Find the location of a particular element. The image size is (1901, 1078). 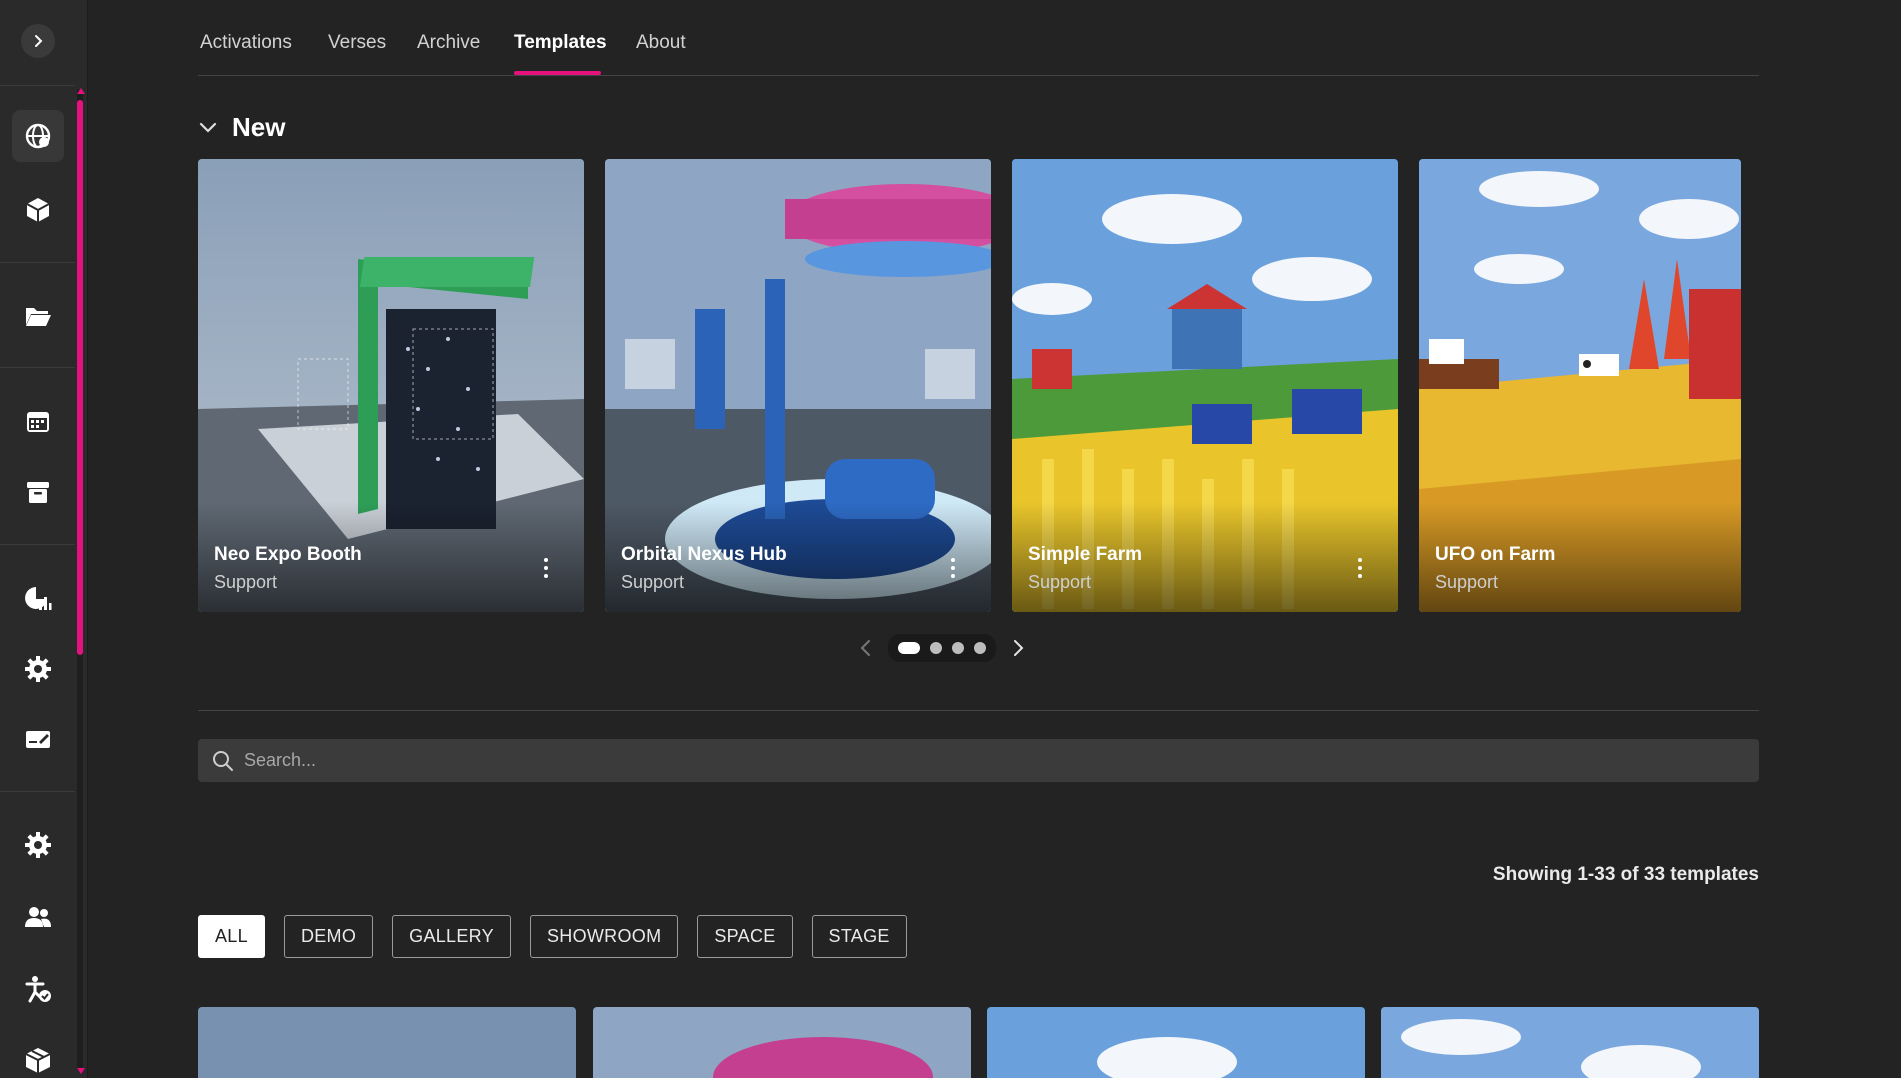

search-icon is located at coordinates (223, 760).